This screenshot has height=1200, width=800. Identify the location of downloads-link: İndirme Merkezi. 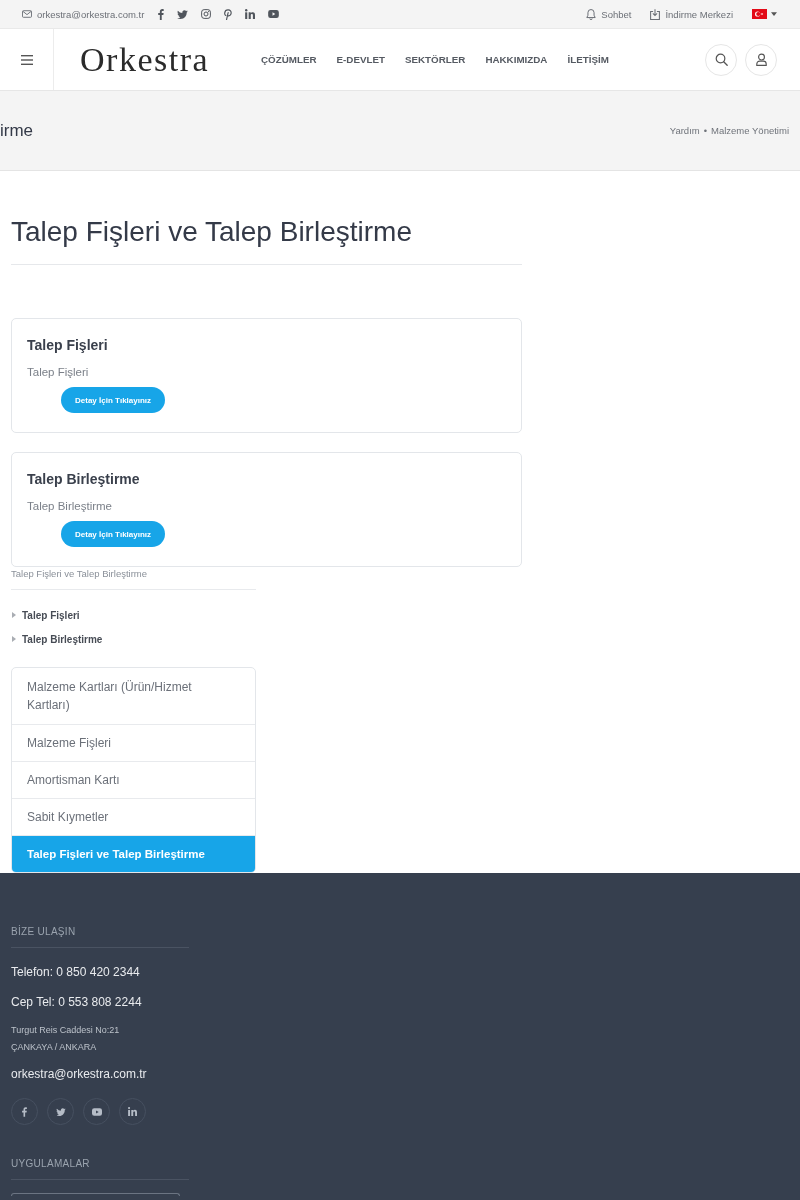
(691, 14).